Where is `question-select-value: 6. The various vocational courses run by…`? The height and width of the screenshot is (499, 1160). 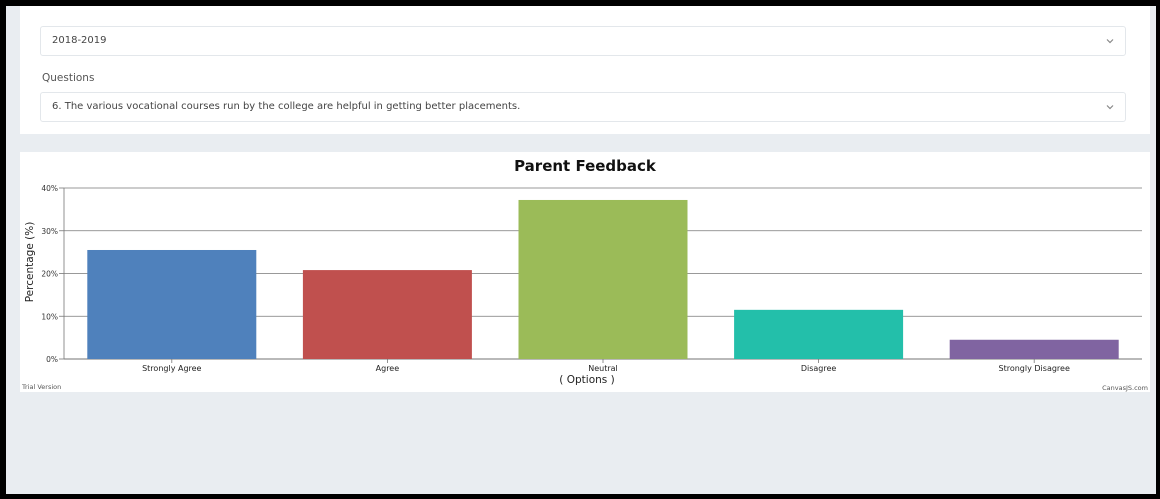 question-select-value: 6. The various vocational courses run by… is located at coordinates (286, 106).